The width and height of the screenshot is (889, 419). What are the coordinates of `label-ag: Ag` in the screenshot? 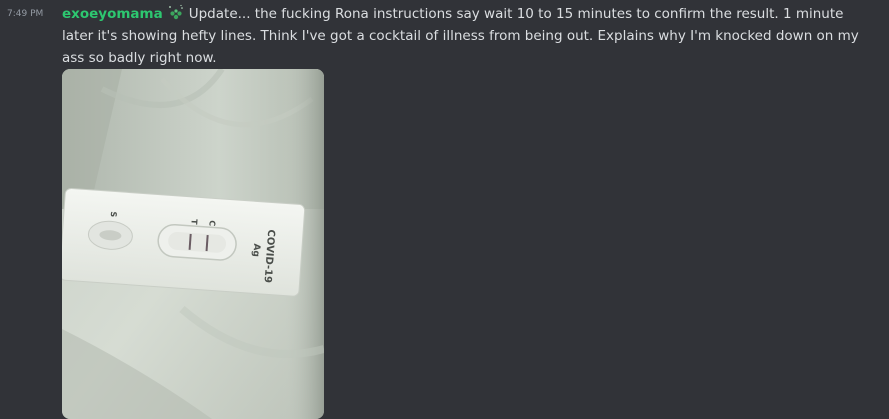 It's located at (255, 250).